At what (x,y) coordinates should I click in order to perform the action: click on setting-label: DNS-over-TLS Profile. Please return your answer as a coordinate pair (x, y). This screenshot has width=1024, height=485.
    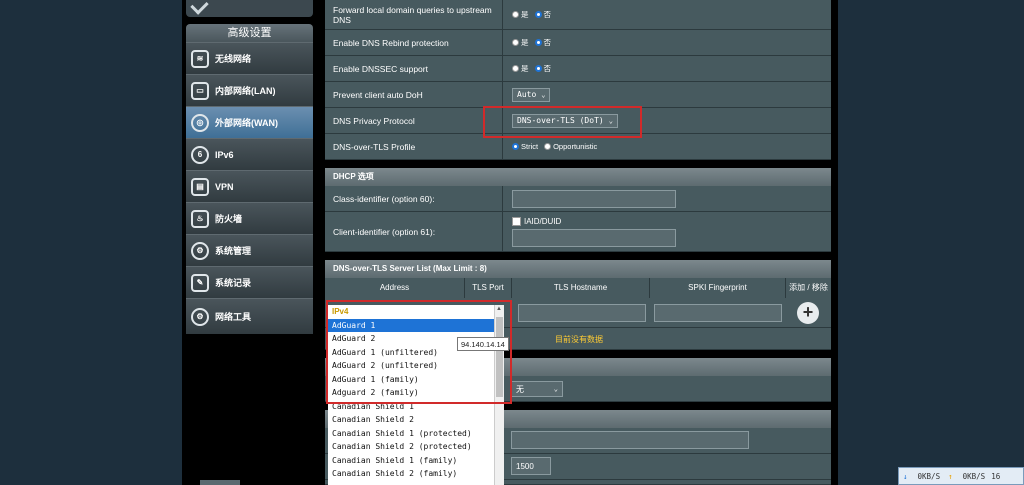
    Looking at the image, I should click on (414, 146).